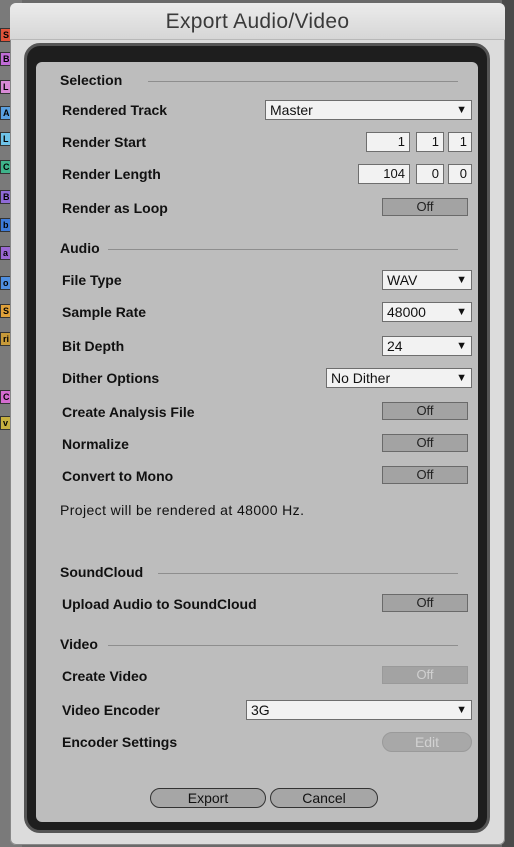  What do you see at coordinates (425, 475) in the screenshot?
I see `convert-to-mono-toggle: Off` at bounding box center [425, 475].